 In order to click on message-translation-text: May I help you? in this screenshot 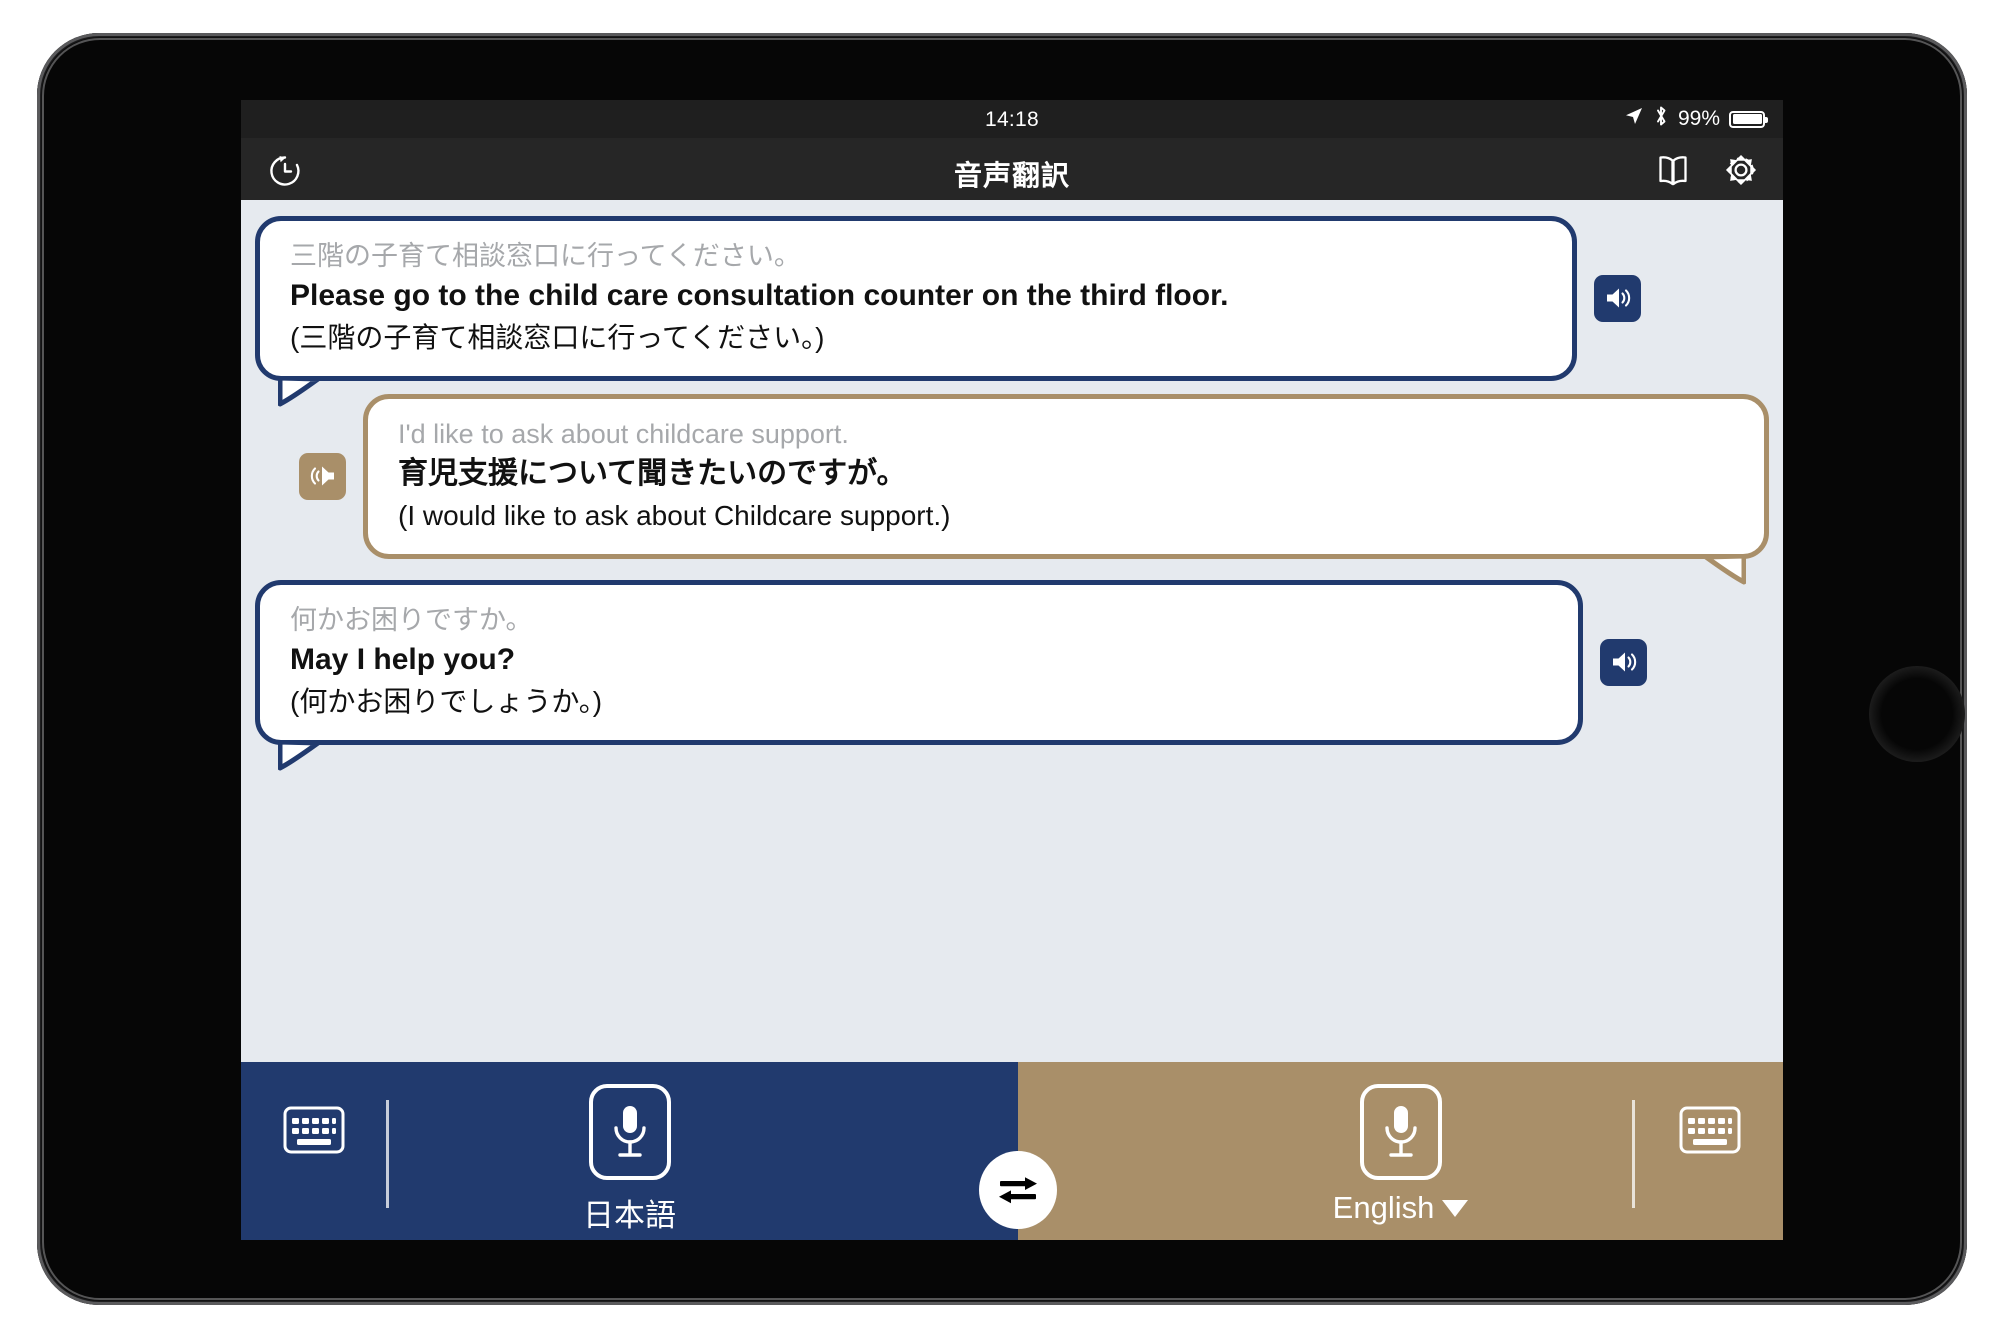, I will do `click(403, 660)`.